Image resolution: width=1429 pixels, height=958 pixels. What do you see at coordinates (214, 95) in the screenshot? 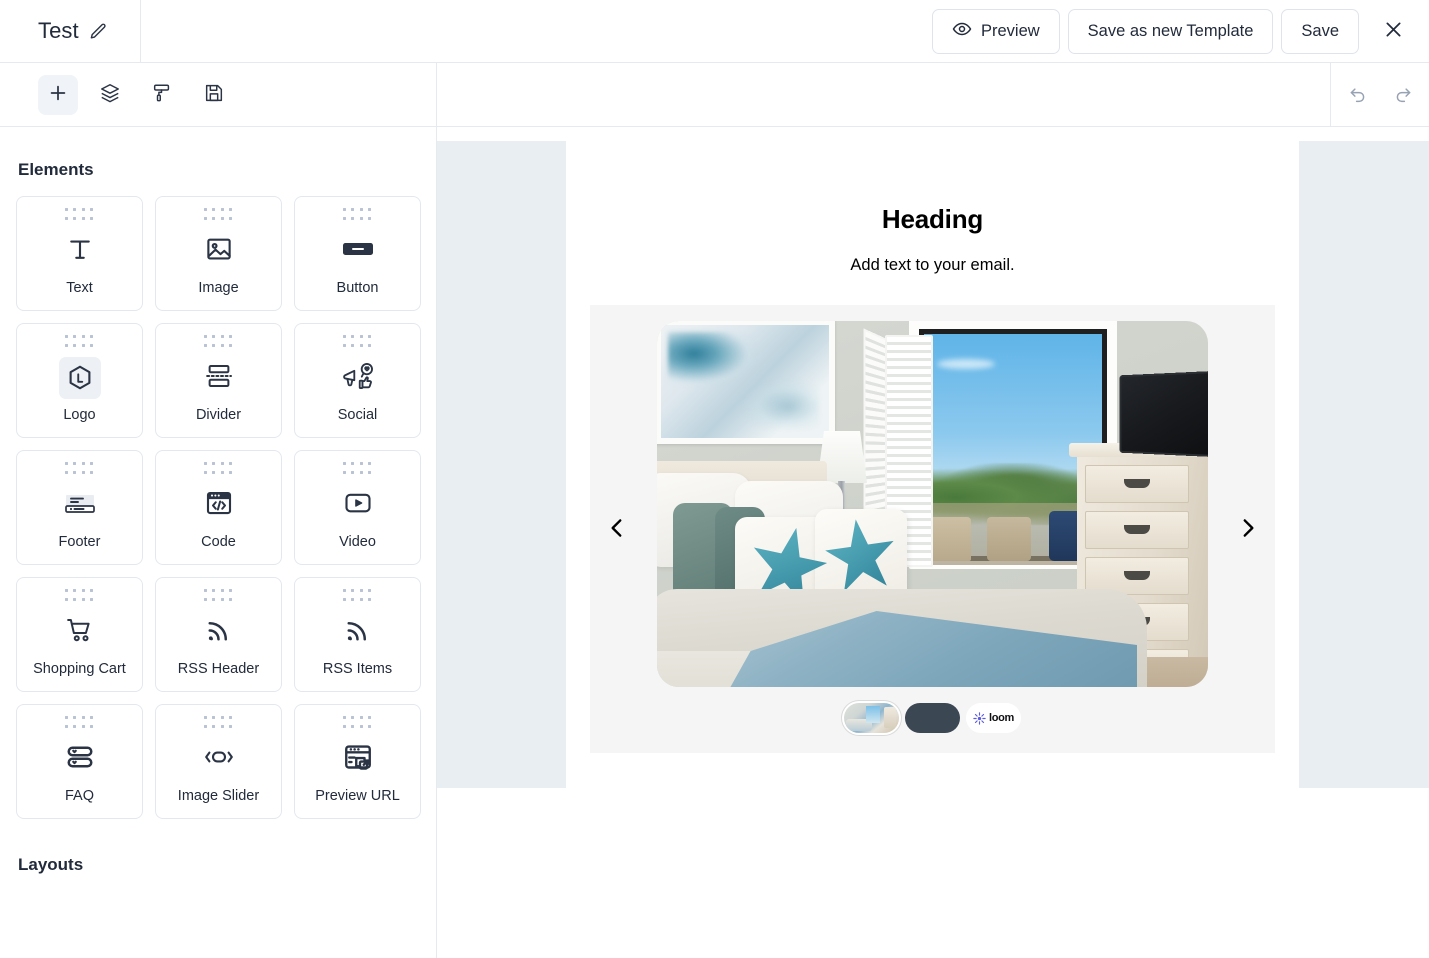
I see `tool-save` at bounding box center [214, 95].